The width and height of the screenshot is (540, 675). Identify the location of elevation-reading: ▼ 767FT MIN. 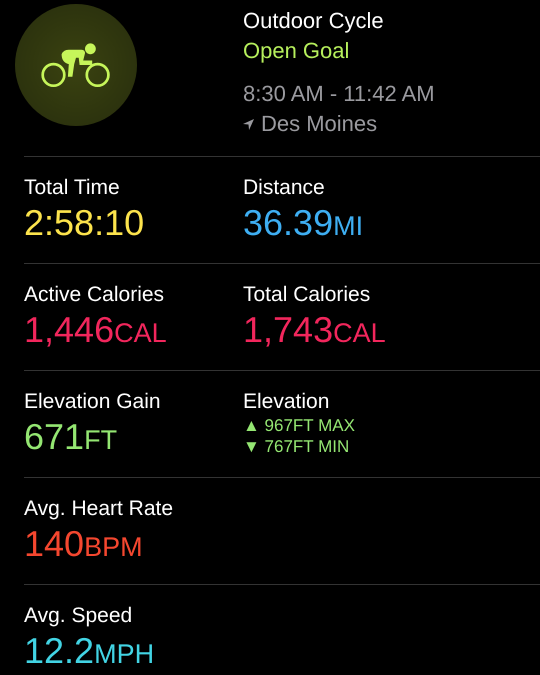
(296, 447).